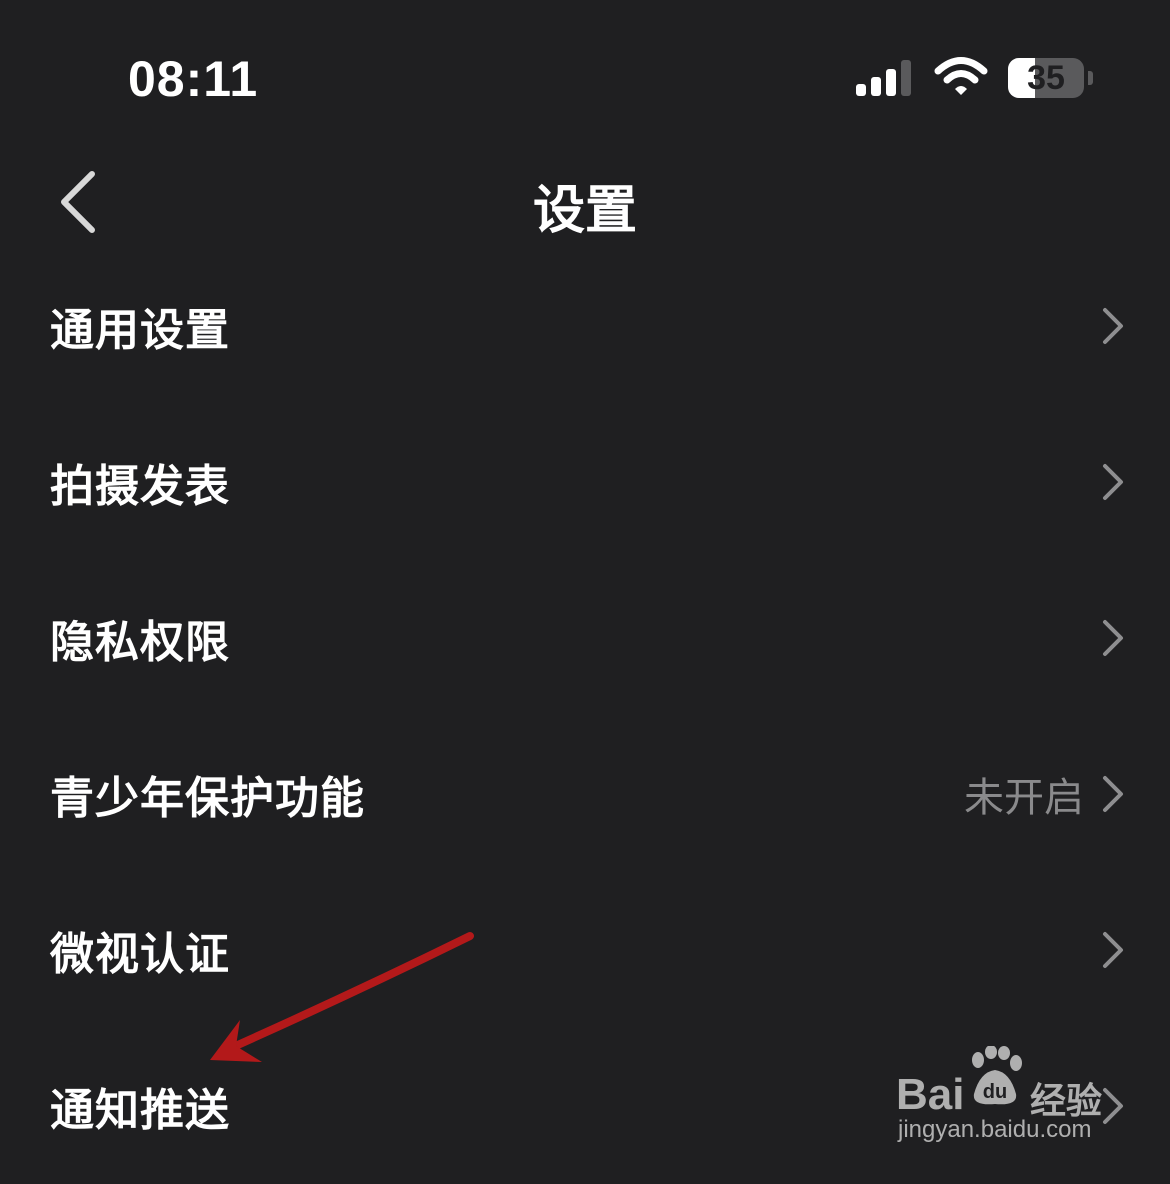 Image resolution: width=1170 pixels, height=1184 pixels. I want to click on settings-item-label: 隐私权限, so click(140, 642).